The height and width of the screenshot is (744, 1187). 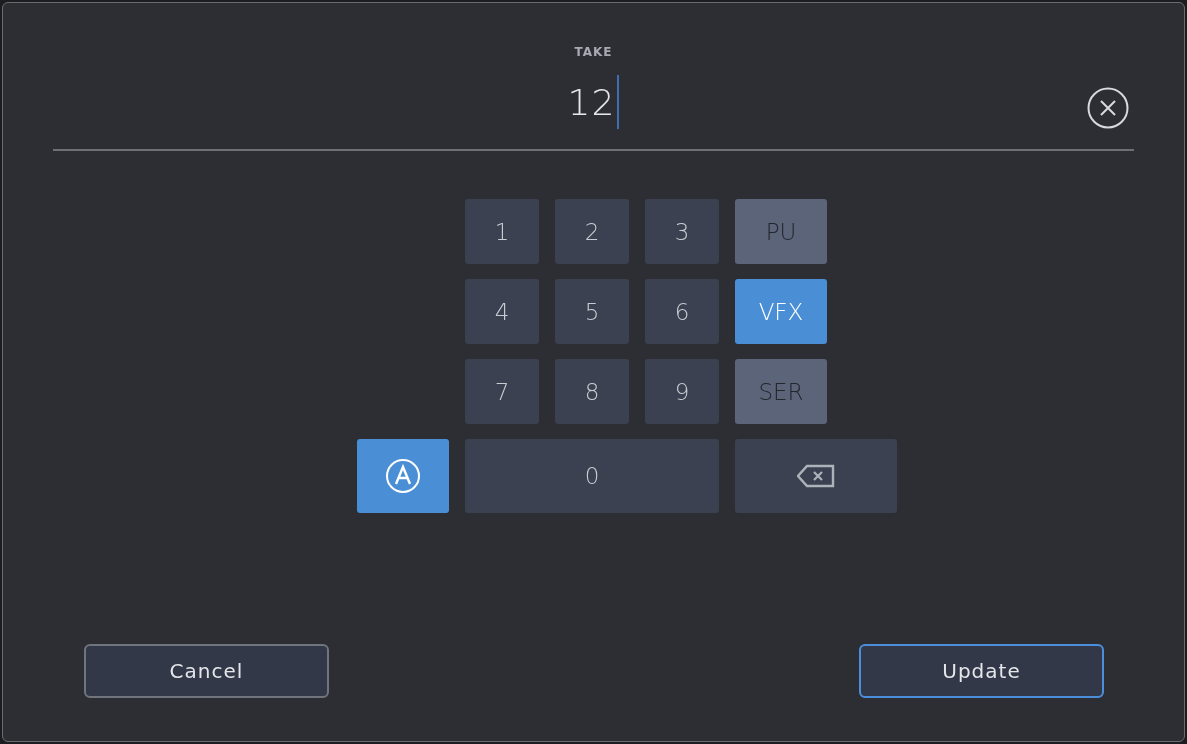 I want to click on backspace-key, so click(x=816, y=476).